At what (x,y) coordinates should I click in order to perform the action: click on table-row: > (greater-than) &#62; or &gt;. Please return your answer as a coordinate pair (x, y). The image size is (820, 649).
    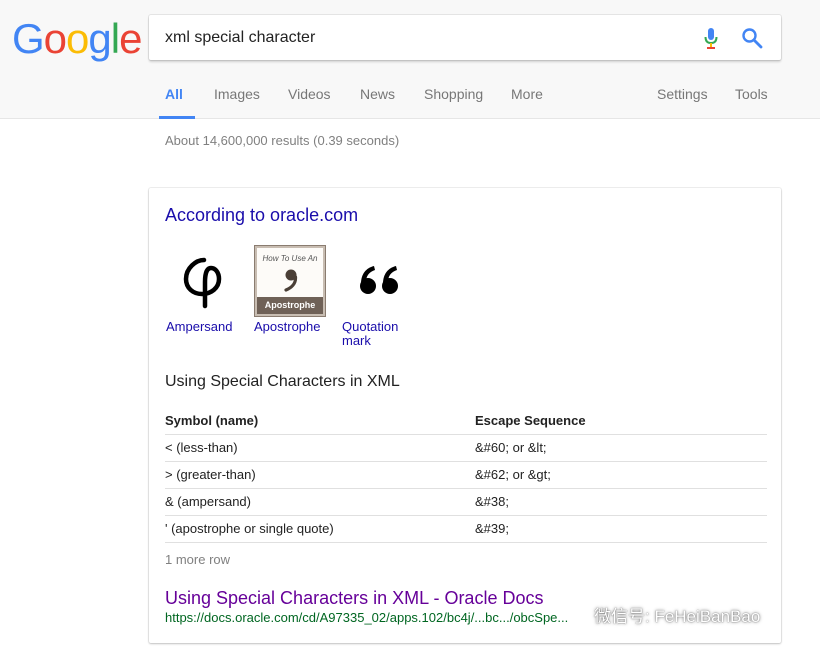
    Looking at the image, I should click on (466, 475).